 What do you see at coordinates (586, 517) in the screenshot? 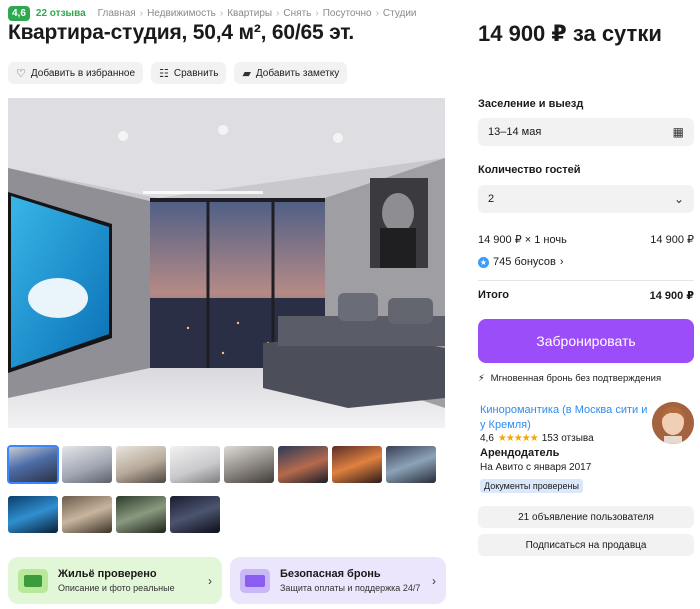
I see `user-listings-button: 21 объявление пользователя` at bounding box center [586, 517].